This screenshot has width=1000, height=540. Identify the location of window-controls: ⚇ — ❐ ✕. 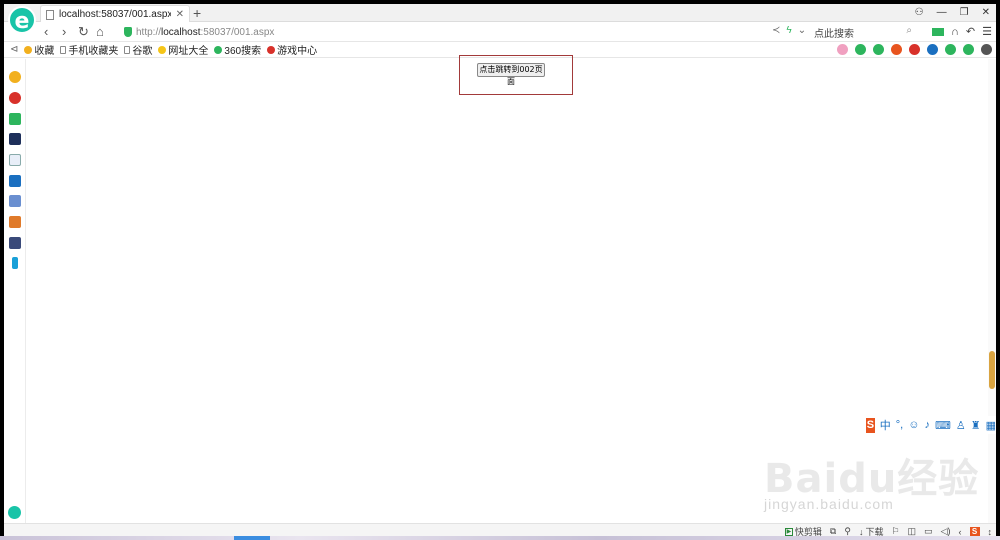
(952, 13).